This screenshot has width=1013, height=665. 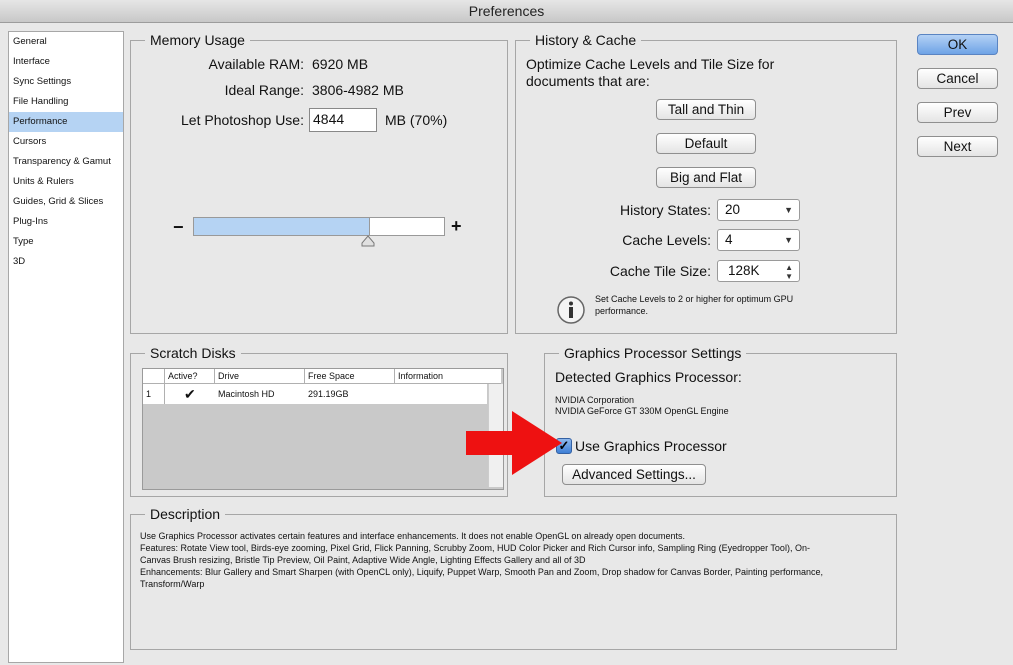 I want to click on history-cache-title: History & Cache, so click(x=586, y=40).